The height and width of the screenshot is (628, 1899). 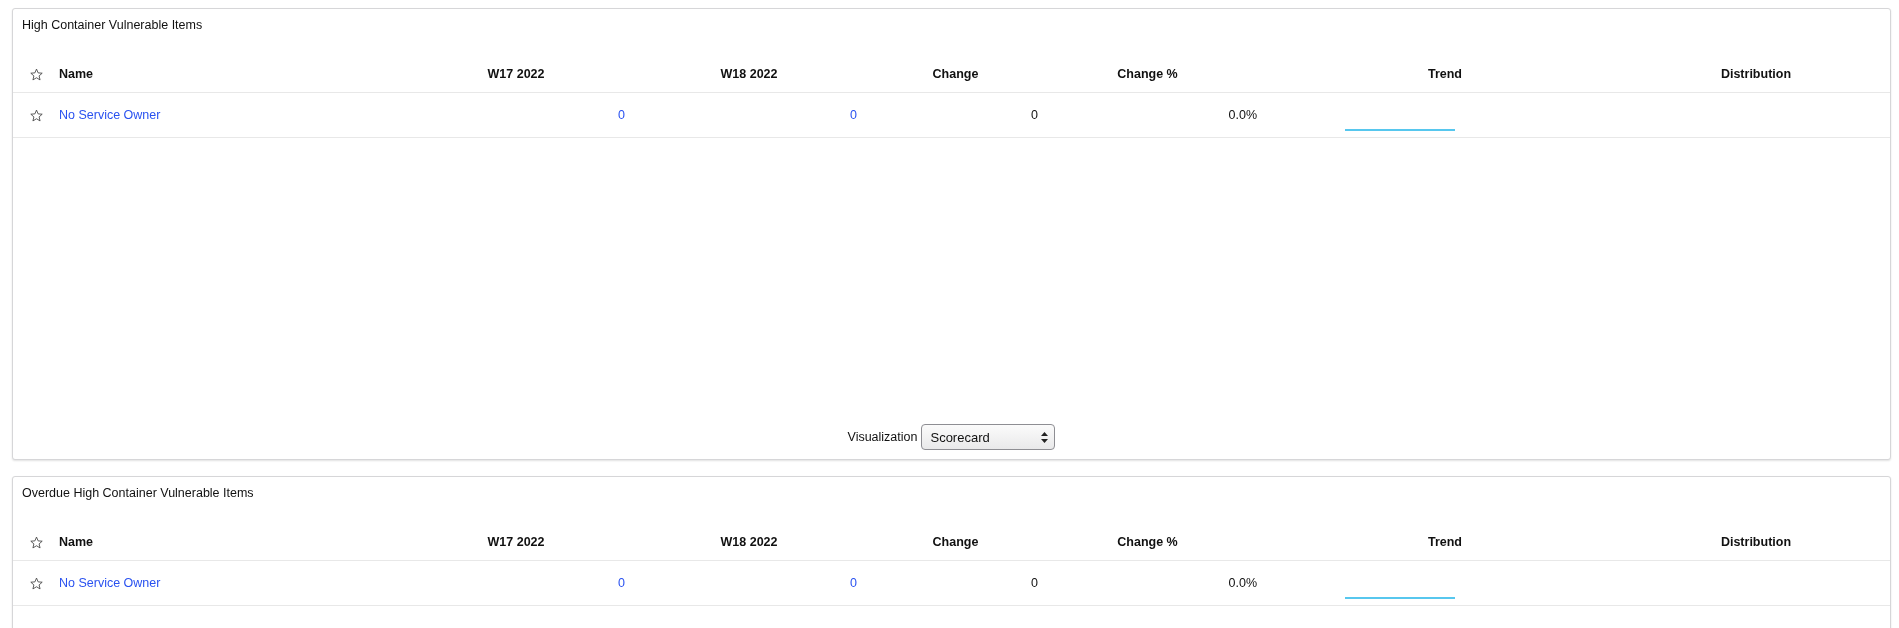 What do you see at coordinates (112, 25) in the screenshot?
I see `panel-title: High Container Vulnerable Items` at bounding box center [112, 25].